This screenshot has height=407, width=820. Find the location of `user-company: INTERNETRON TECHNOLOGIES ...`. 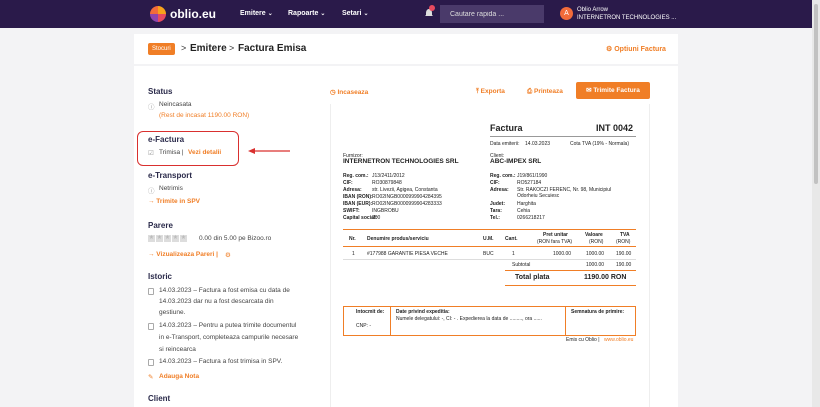

user-company: INTERNETRON TECHNOLOGIES ... is located at coordinates (627, 18).